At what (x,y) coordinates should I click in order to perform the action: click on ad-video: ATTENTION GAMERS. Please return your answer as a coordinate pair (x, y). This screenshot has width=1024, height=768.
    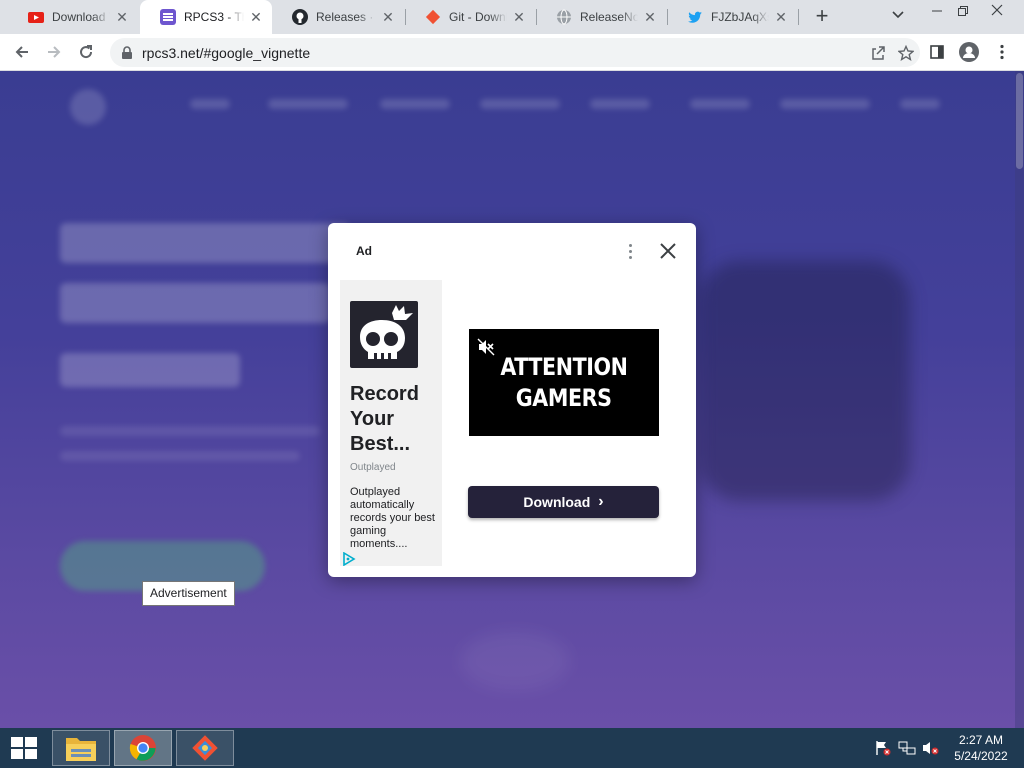
    Looking at the image, I should click on (564, 382).